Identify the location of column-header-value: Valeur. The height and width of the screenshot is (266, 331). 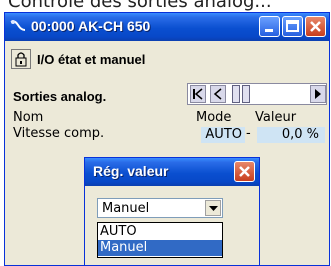
(276, 117).